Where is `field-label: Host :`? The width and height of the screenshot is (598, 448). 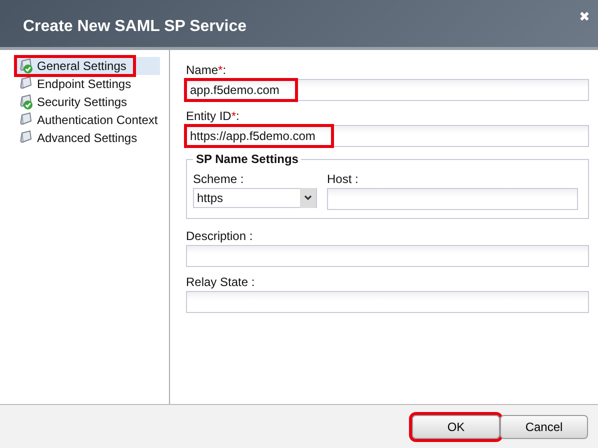
field-label: Host : is located at coordinates (343, 179).